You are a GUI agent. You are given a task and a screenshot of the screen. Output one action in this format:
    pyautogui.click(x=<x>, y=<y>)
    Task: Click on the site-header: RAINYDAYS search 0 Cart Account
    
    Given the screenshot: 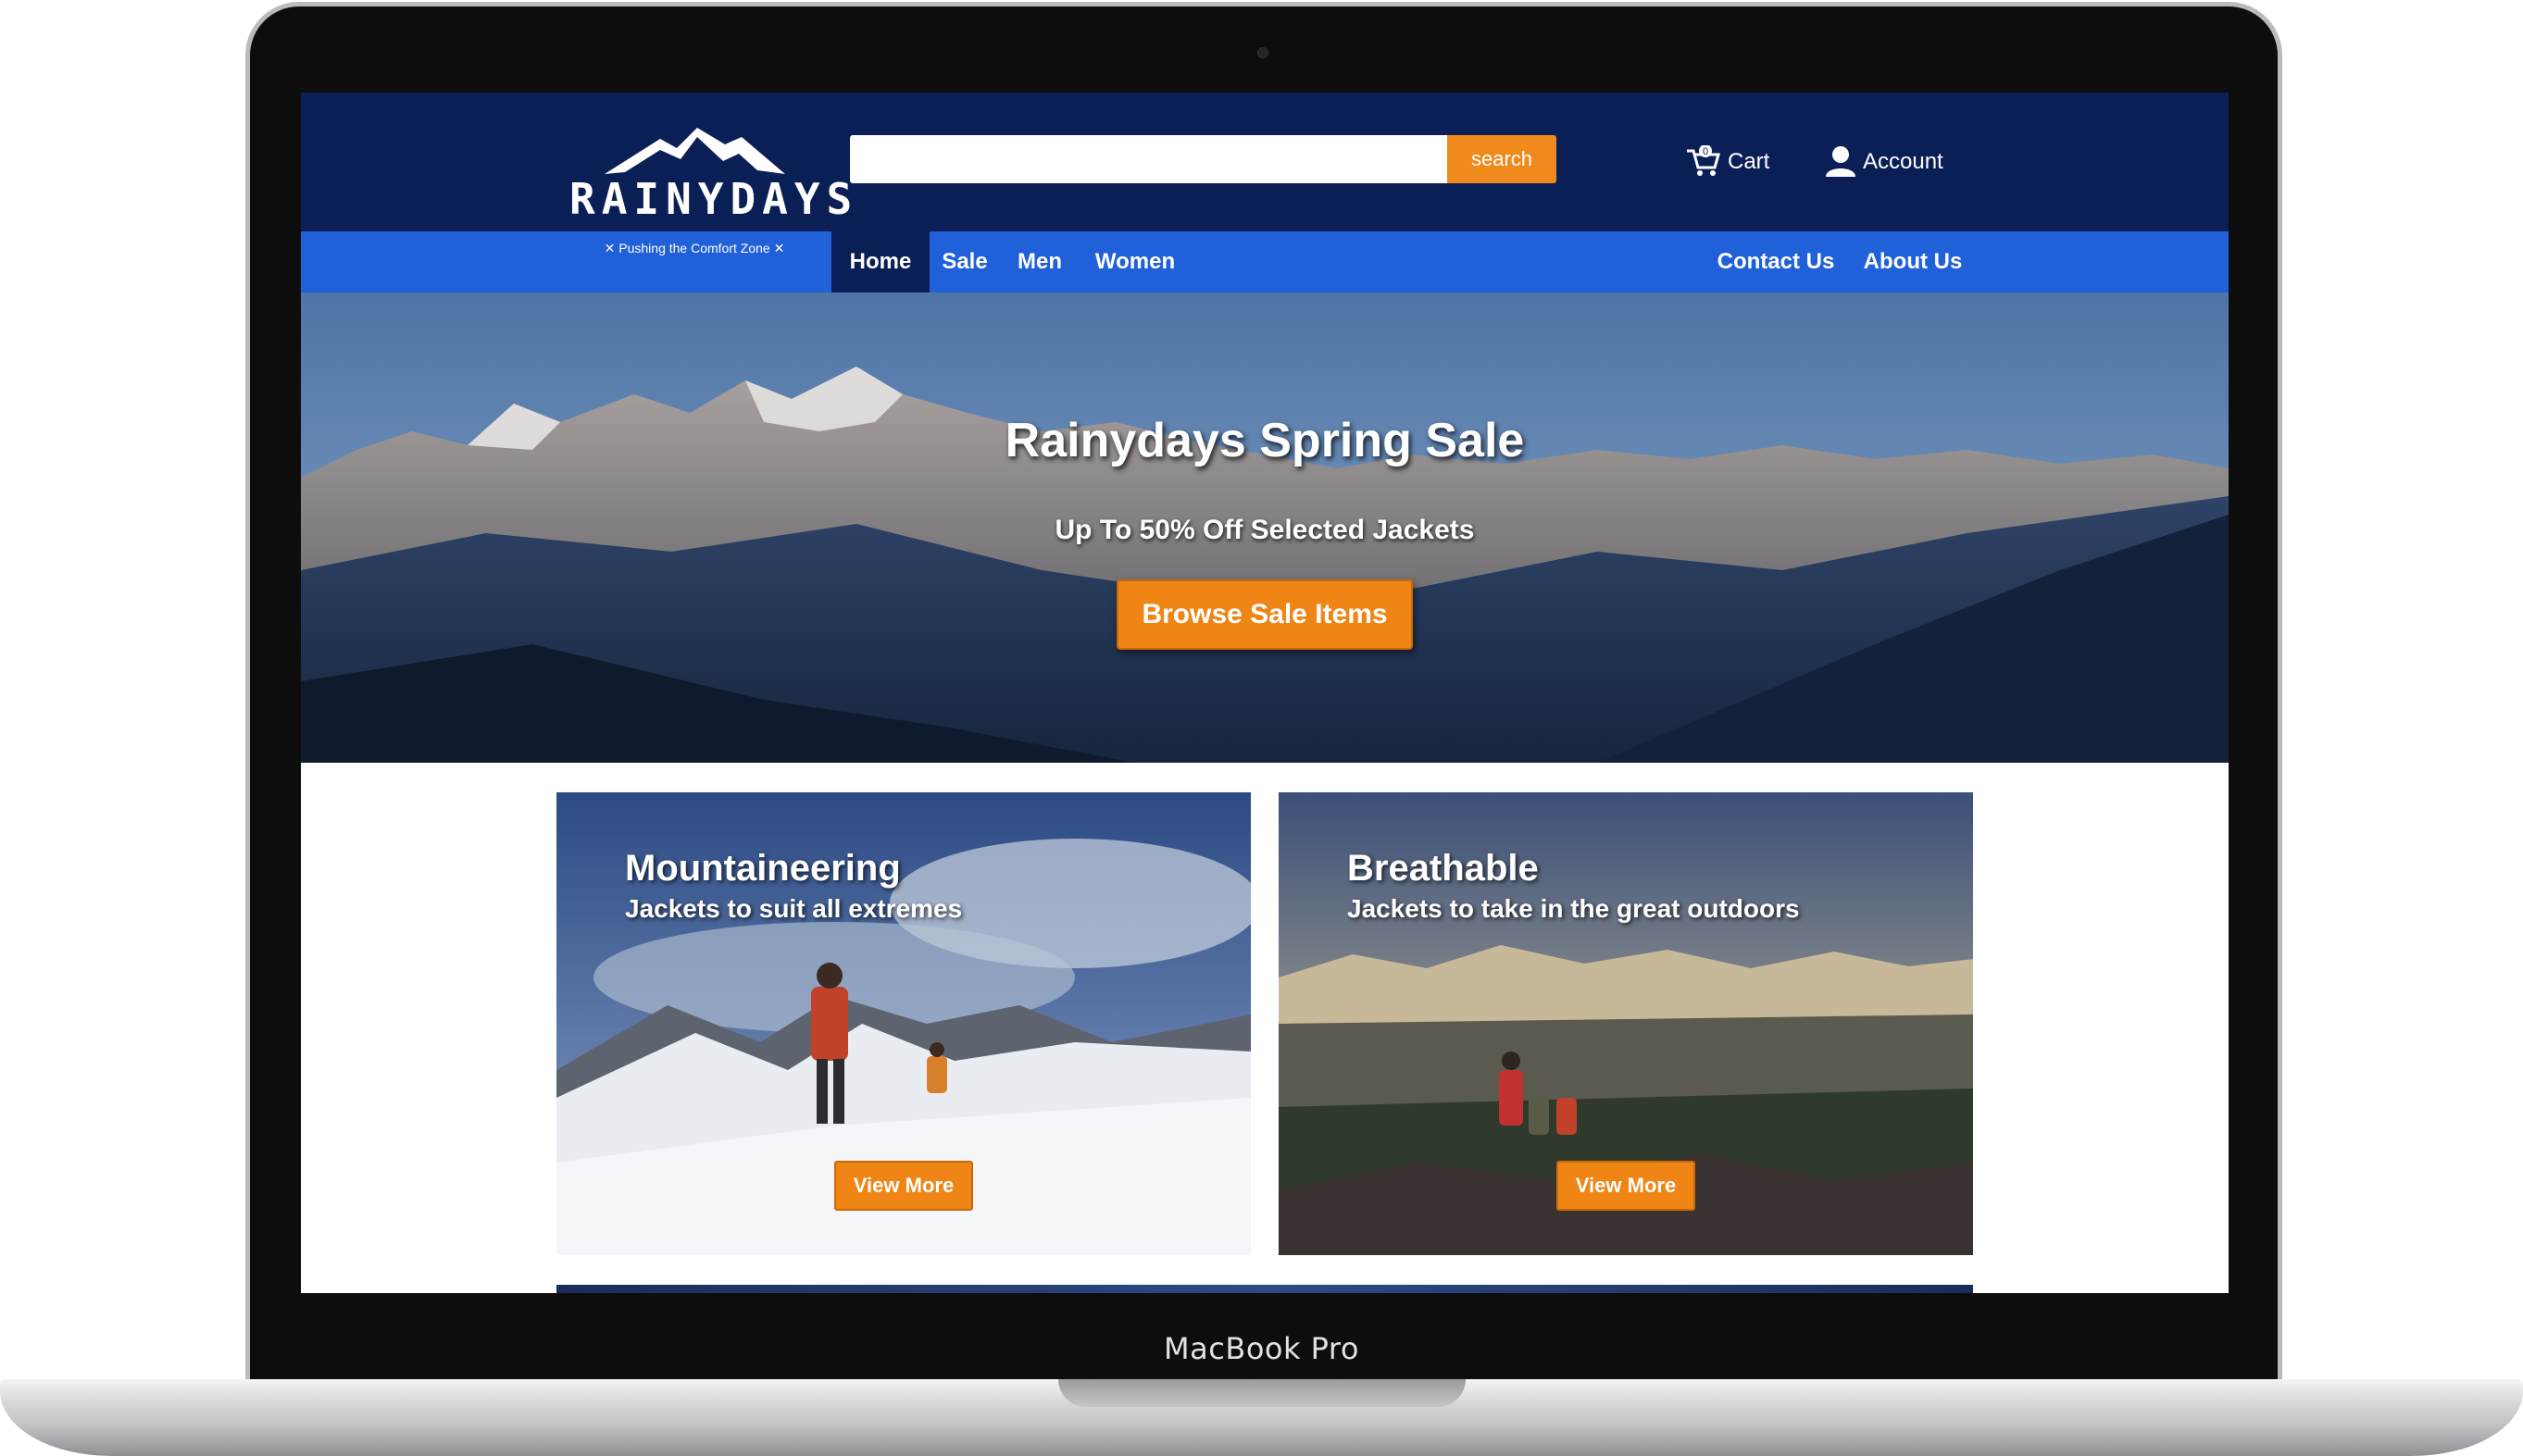 What is the action you would take?
    pyautogui.click(x=1265, y=162)
    